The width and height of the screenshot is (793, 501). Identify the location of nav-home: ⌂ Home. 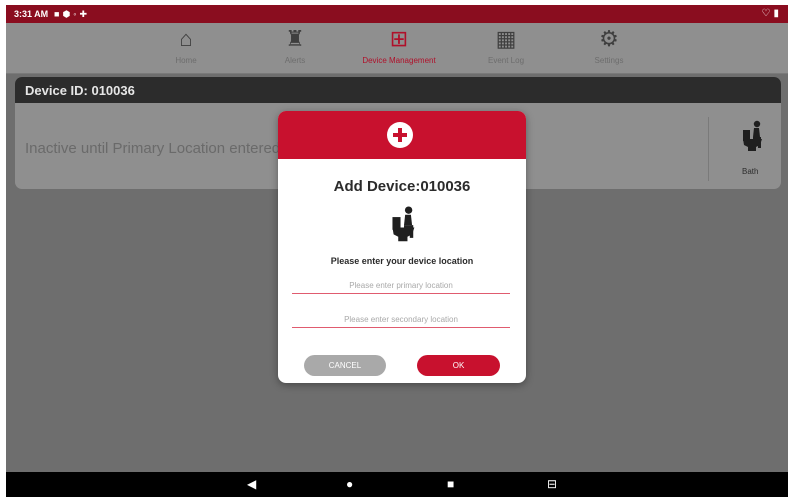
(186, 46).